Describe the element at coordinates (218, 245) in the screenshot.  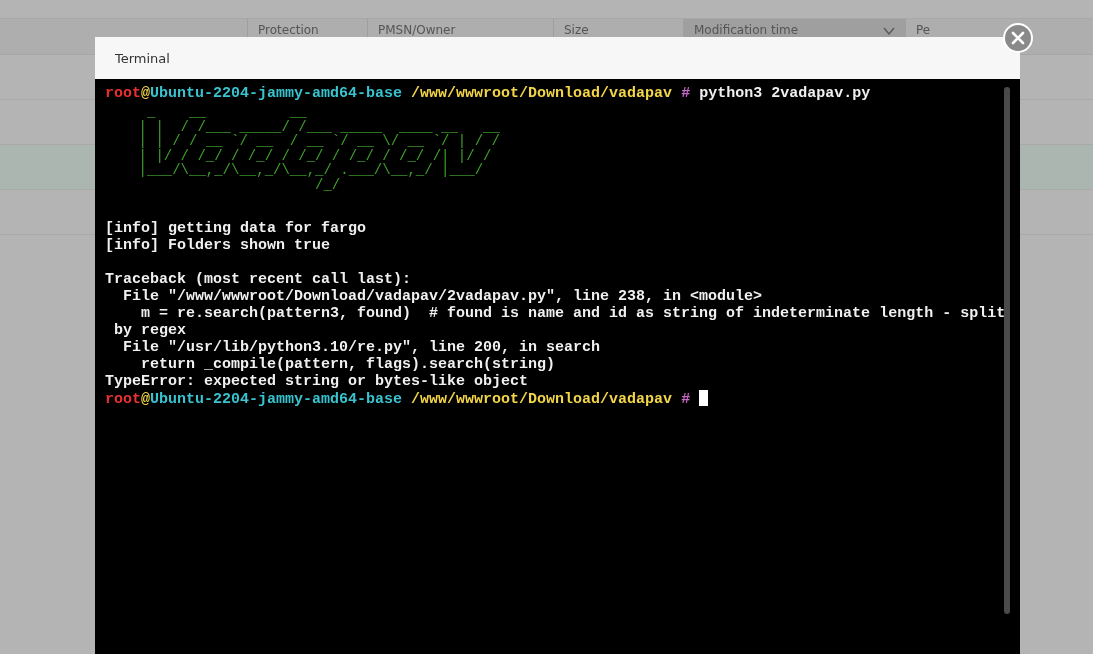
I see `terminal-line: [info] Folders shown true` at that location.